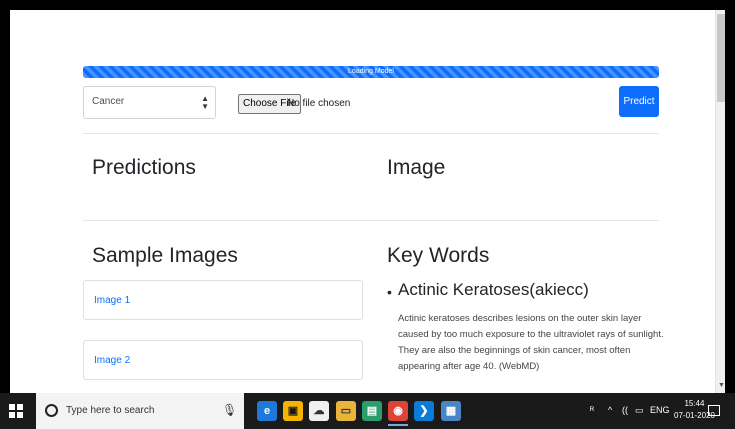 This screenshot has height=429, width=735. Describe the element at coordinates (720, 201) in the screenshot. I see `page-scrollbar: ▼` at that location.